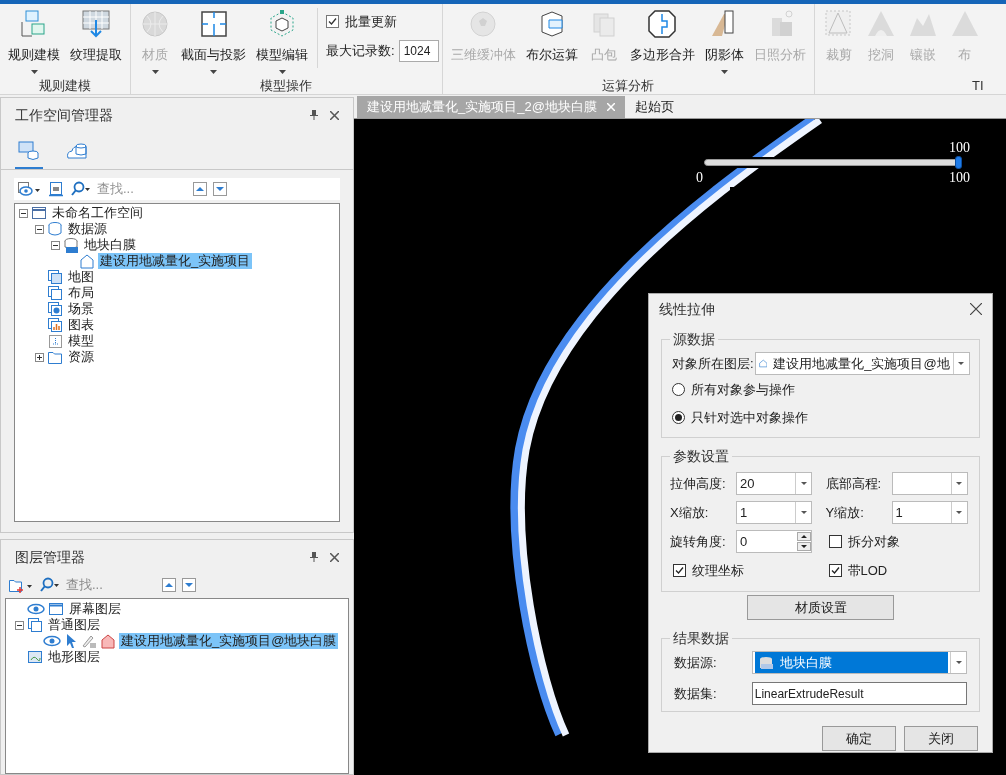  What do you see at coordinates (959, 148) in the screenshot?
I see `slider-value: 100` at bounding box center [959, 148].